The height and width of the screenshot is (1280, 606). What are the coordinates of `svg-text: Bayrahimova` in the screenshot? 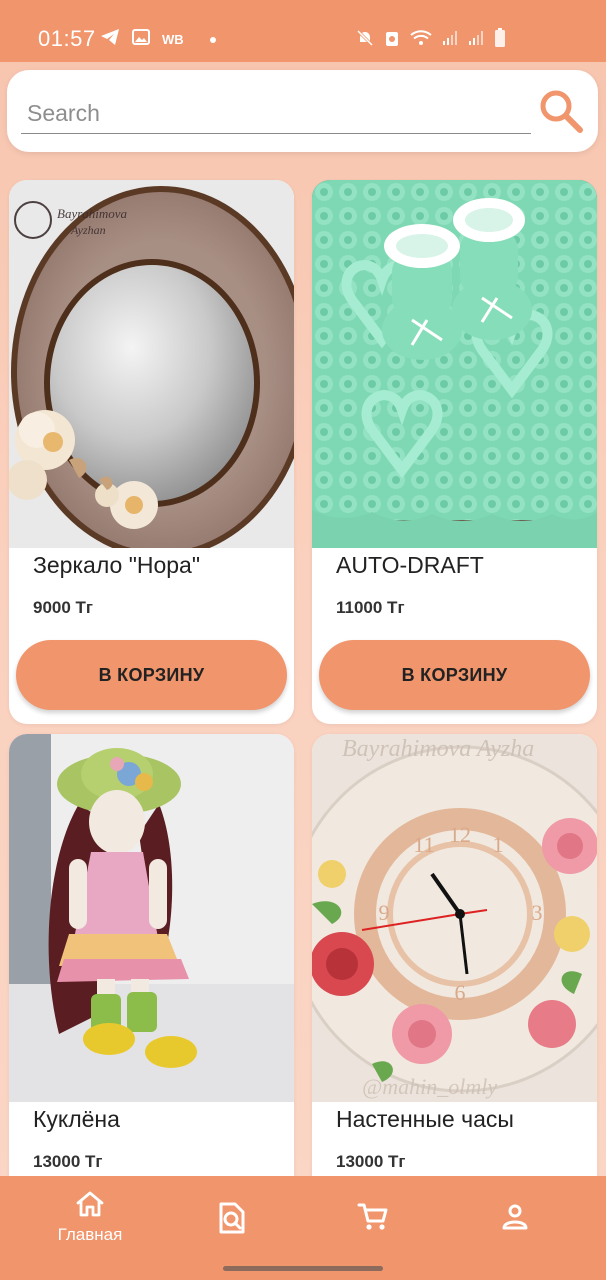 It's located at (92, 213).